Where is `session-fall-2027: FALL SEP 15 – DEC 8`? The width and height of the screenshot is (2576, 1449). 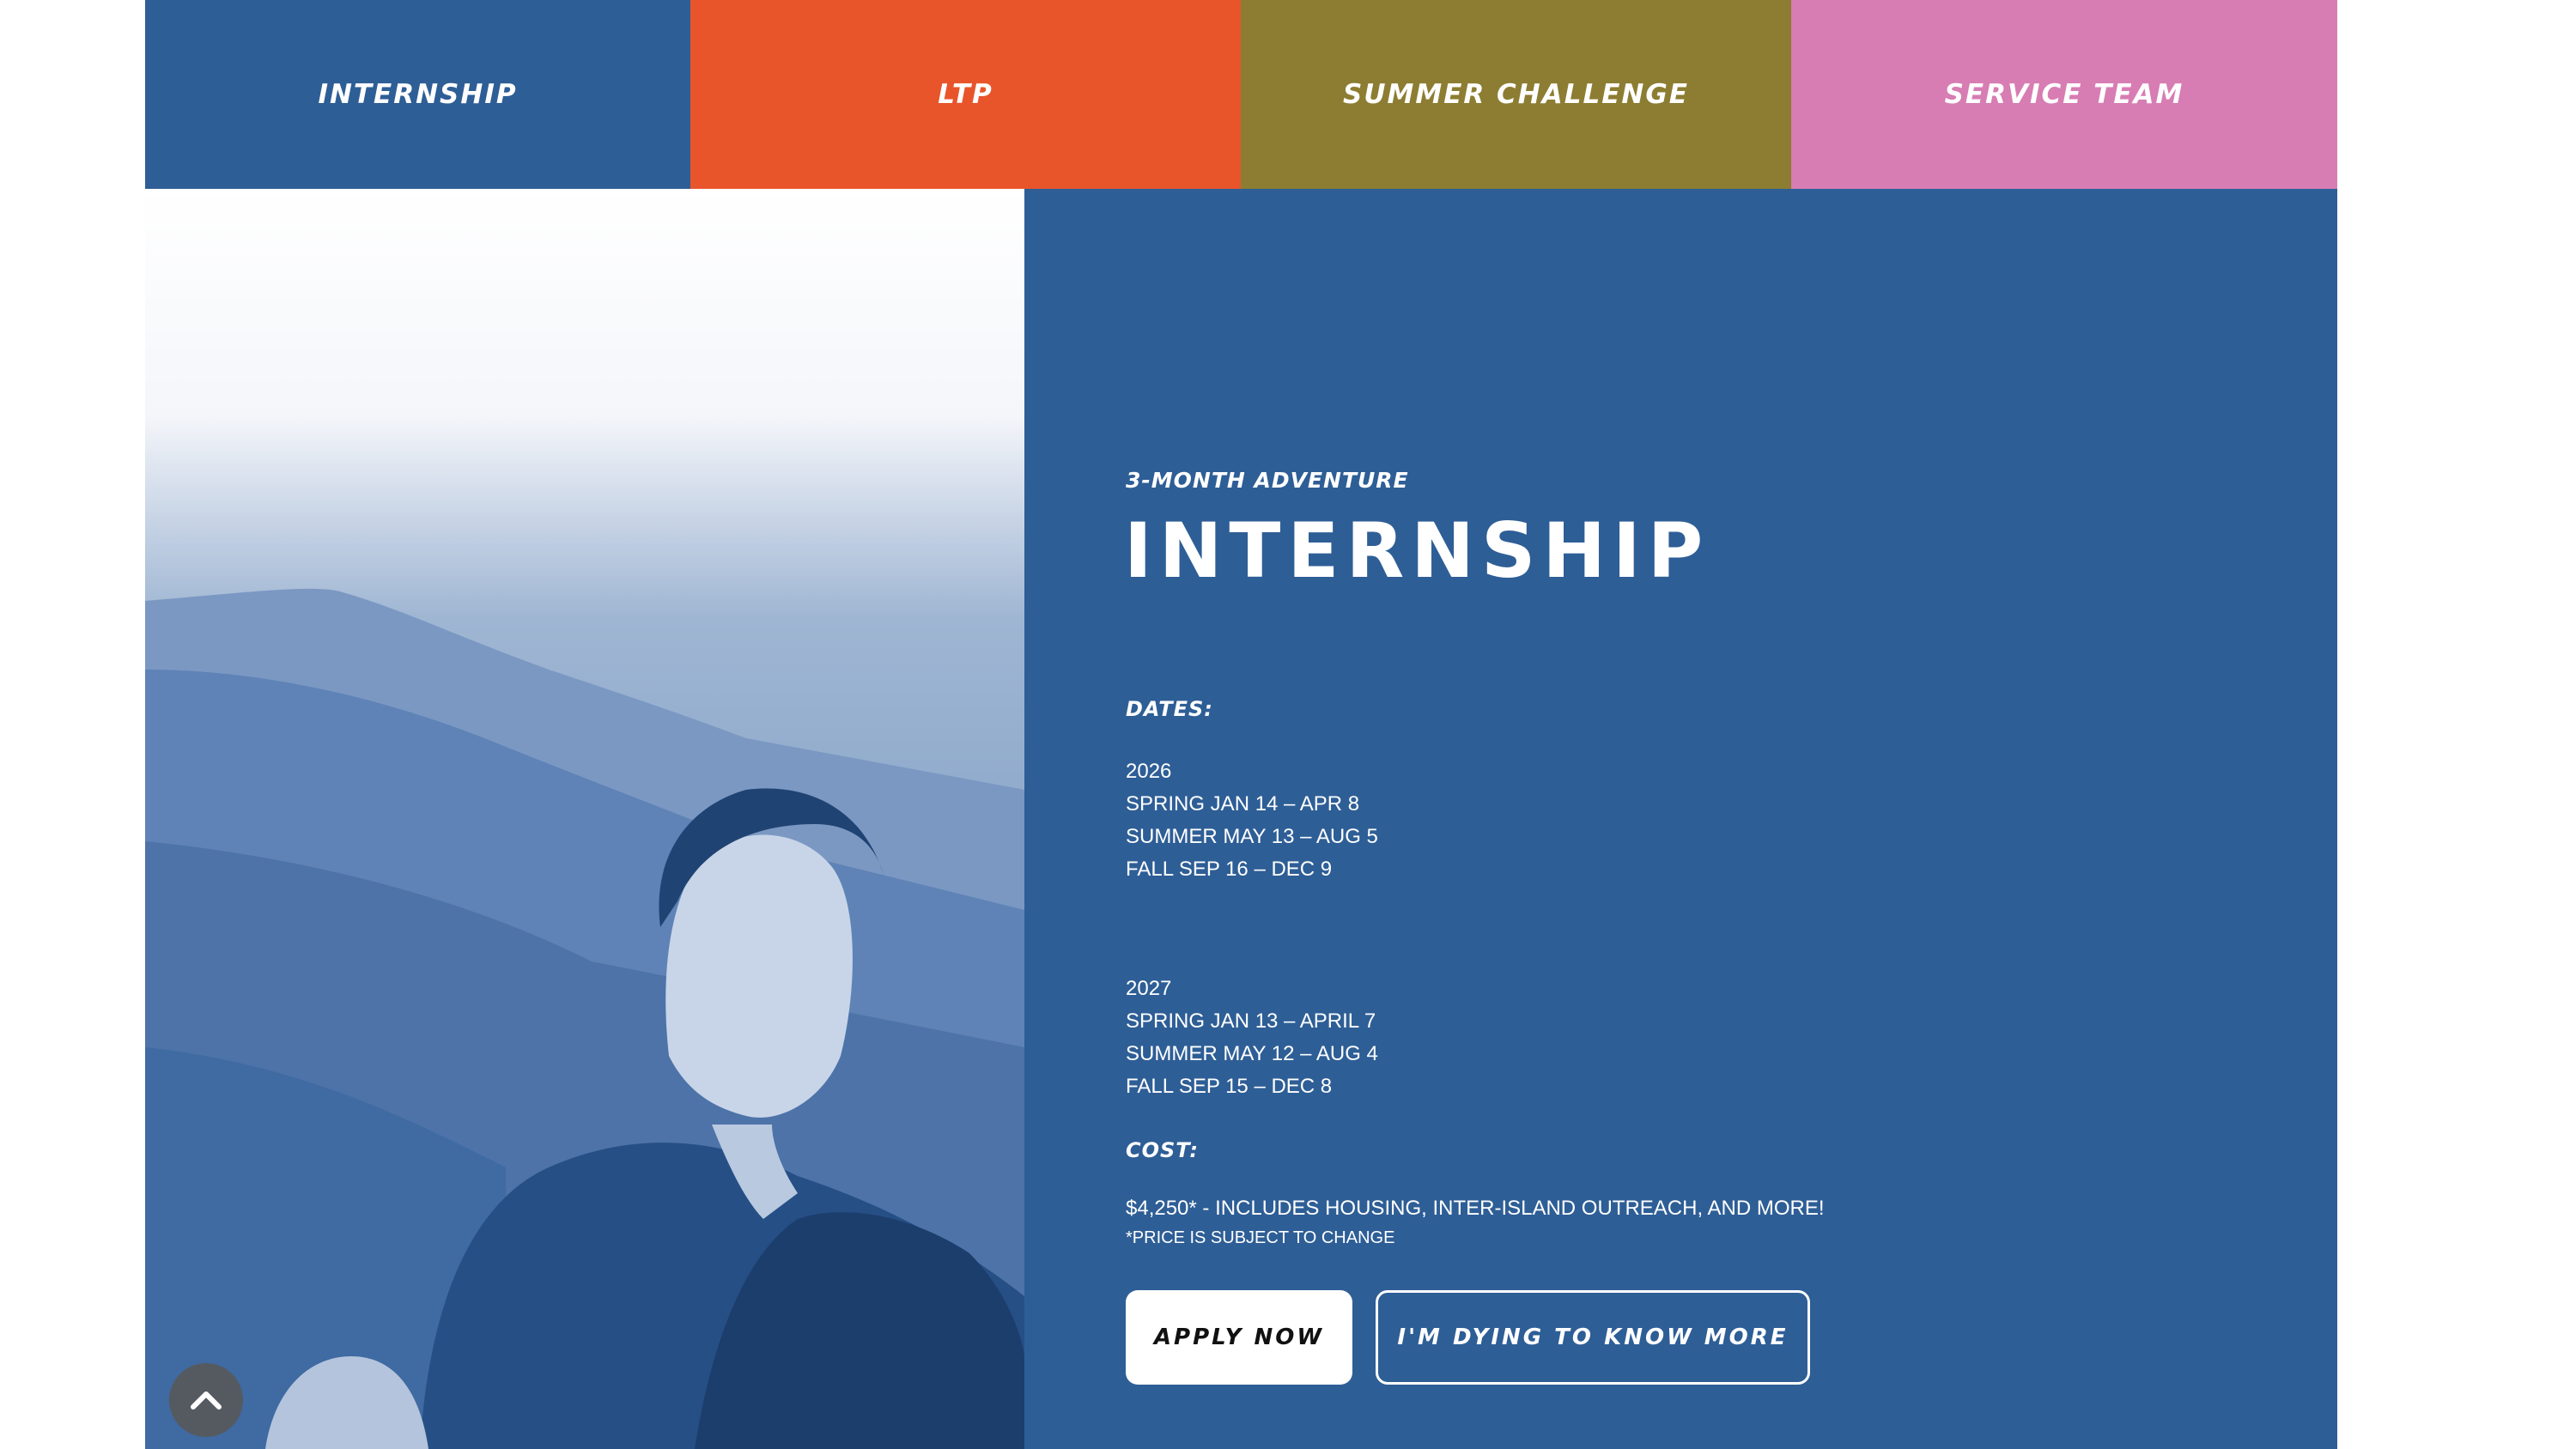
session-fall-2027: FALL SEP 15 – DEC 8 is located at coordinates (1229, 1086).